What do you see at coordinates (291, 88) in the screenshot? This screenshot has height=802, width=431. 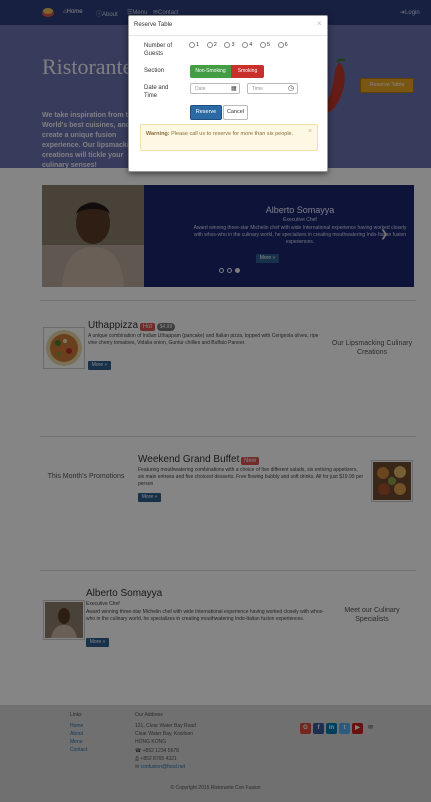 I see `clock-icon: ◷` at bounding box center [291, 88].